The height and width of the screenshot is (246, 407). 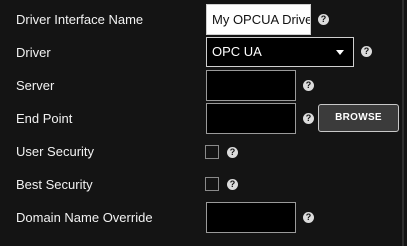 What do you see at coordinates (237, 51) in the screenshot?
I see `driver-select-value: OPC UA` at bounding box center [237, 51].